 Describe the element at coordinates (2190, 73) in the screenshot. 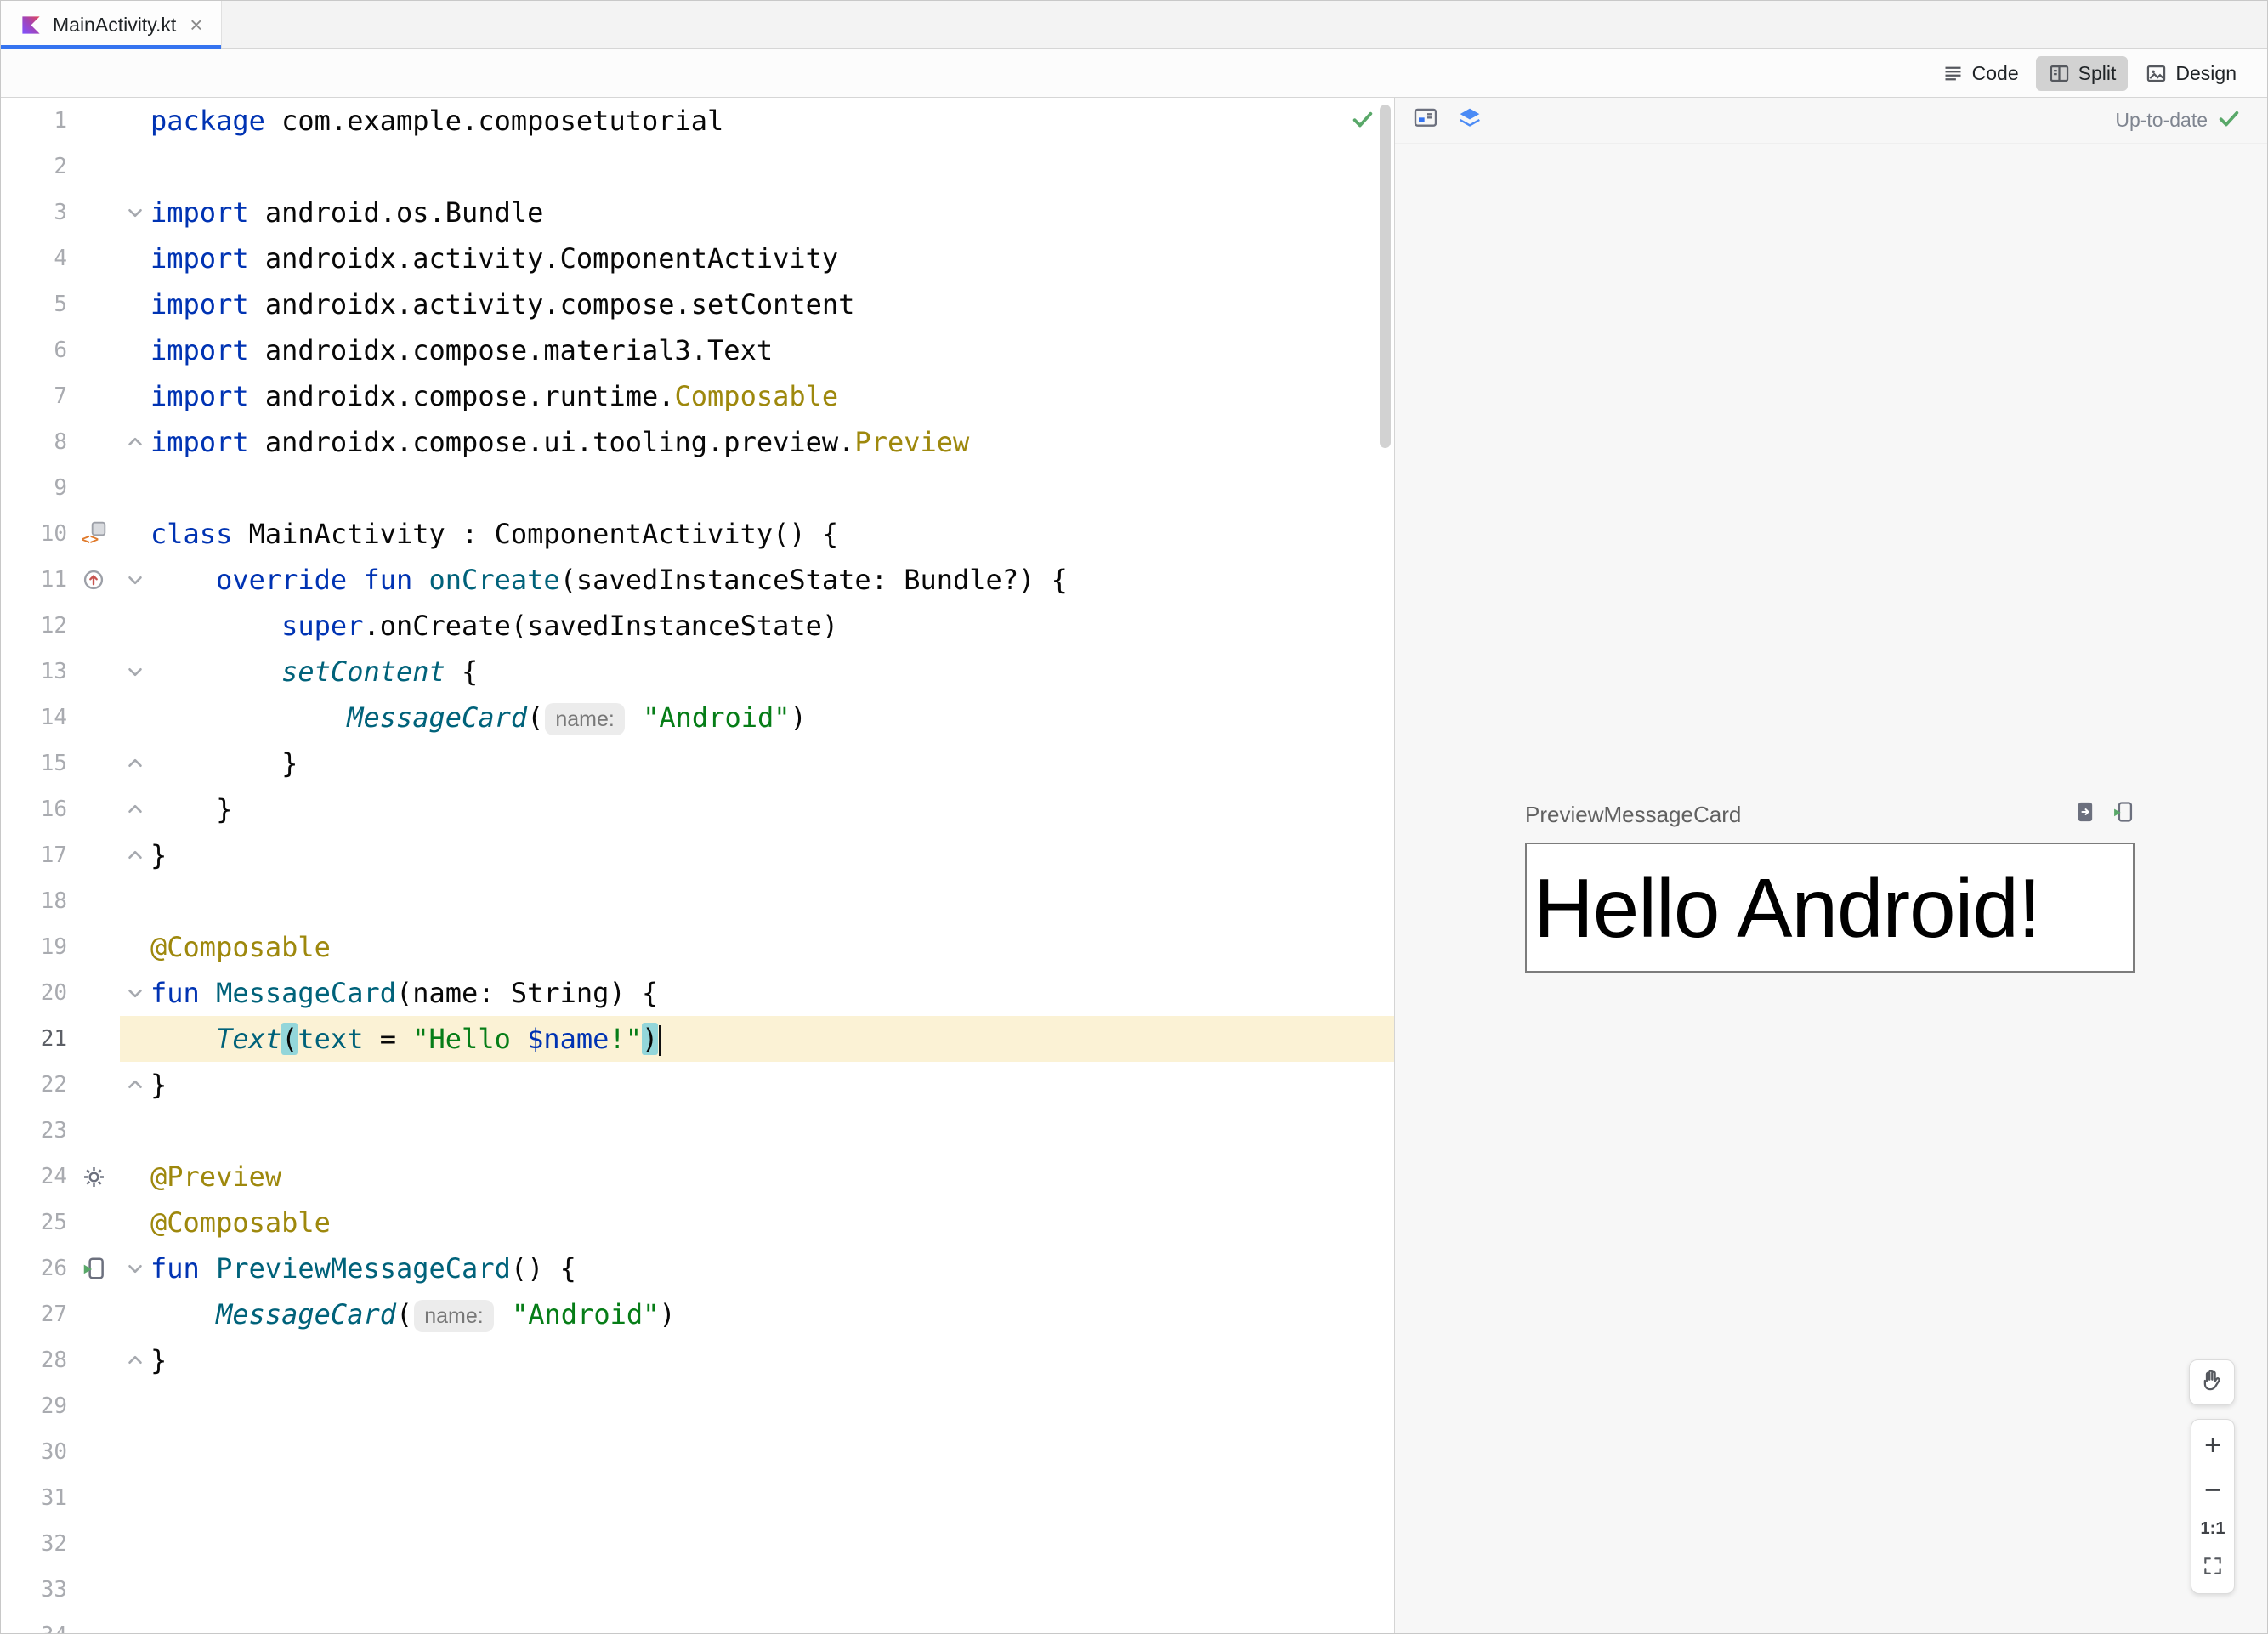

I see `design-mode-button: Design` at that location.